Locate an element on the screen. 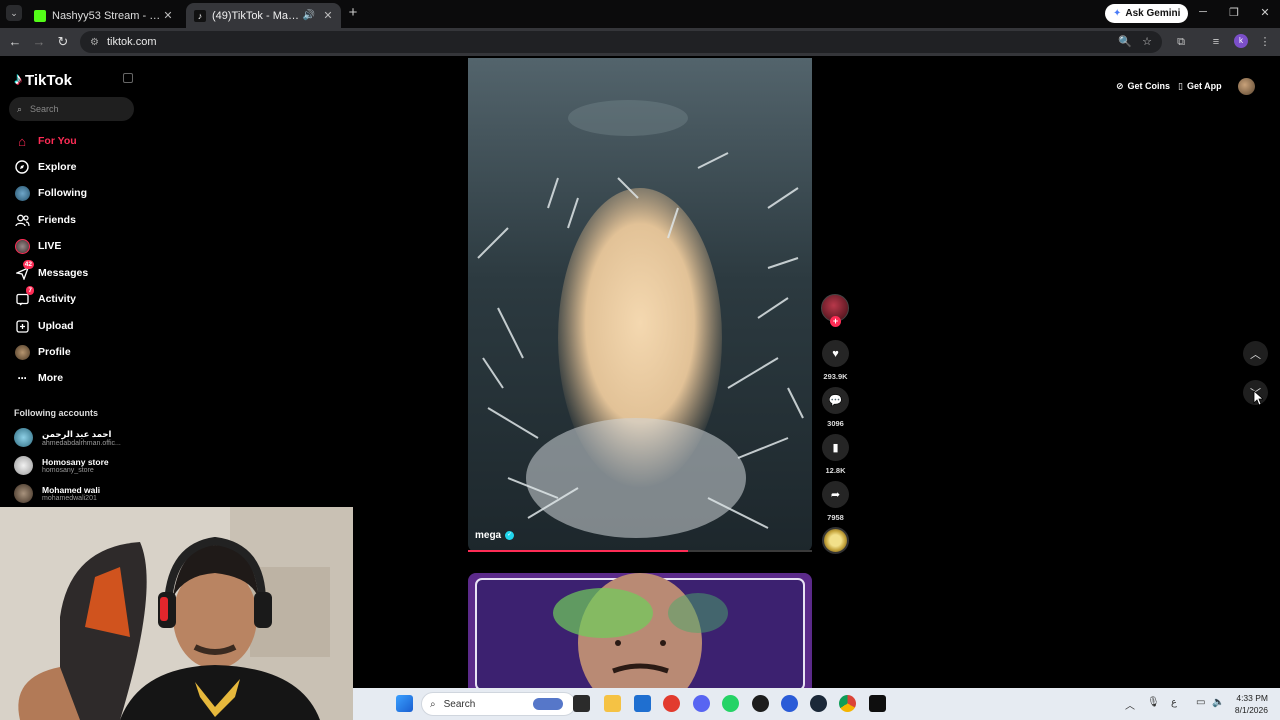 Image resolution: width=1280 pixels, height=720 pixels. nav-label: LIVE is located at coordinates (50, 246).